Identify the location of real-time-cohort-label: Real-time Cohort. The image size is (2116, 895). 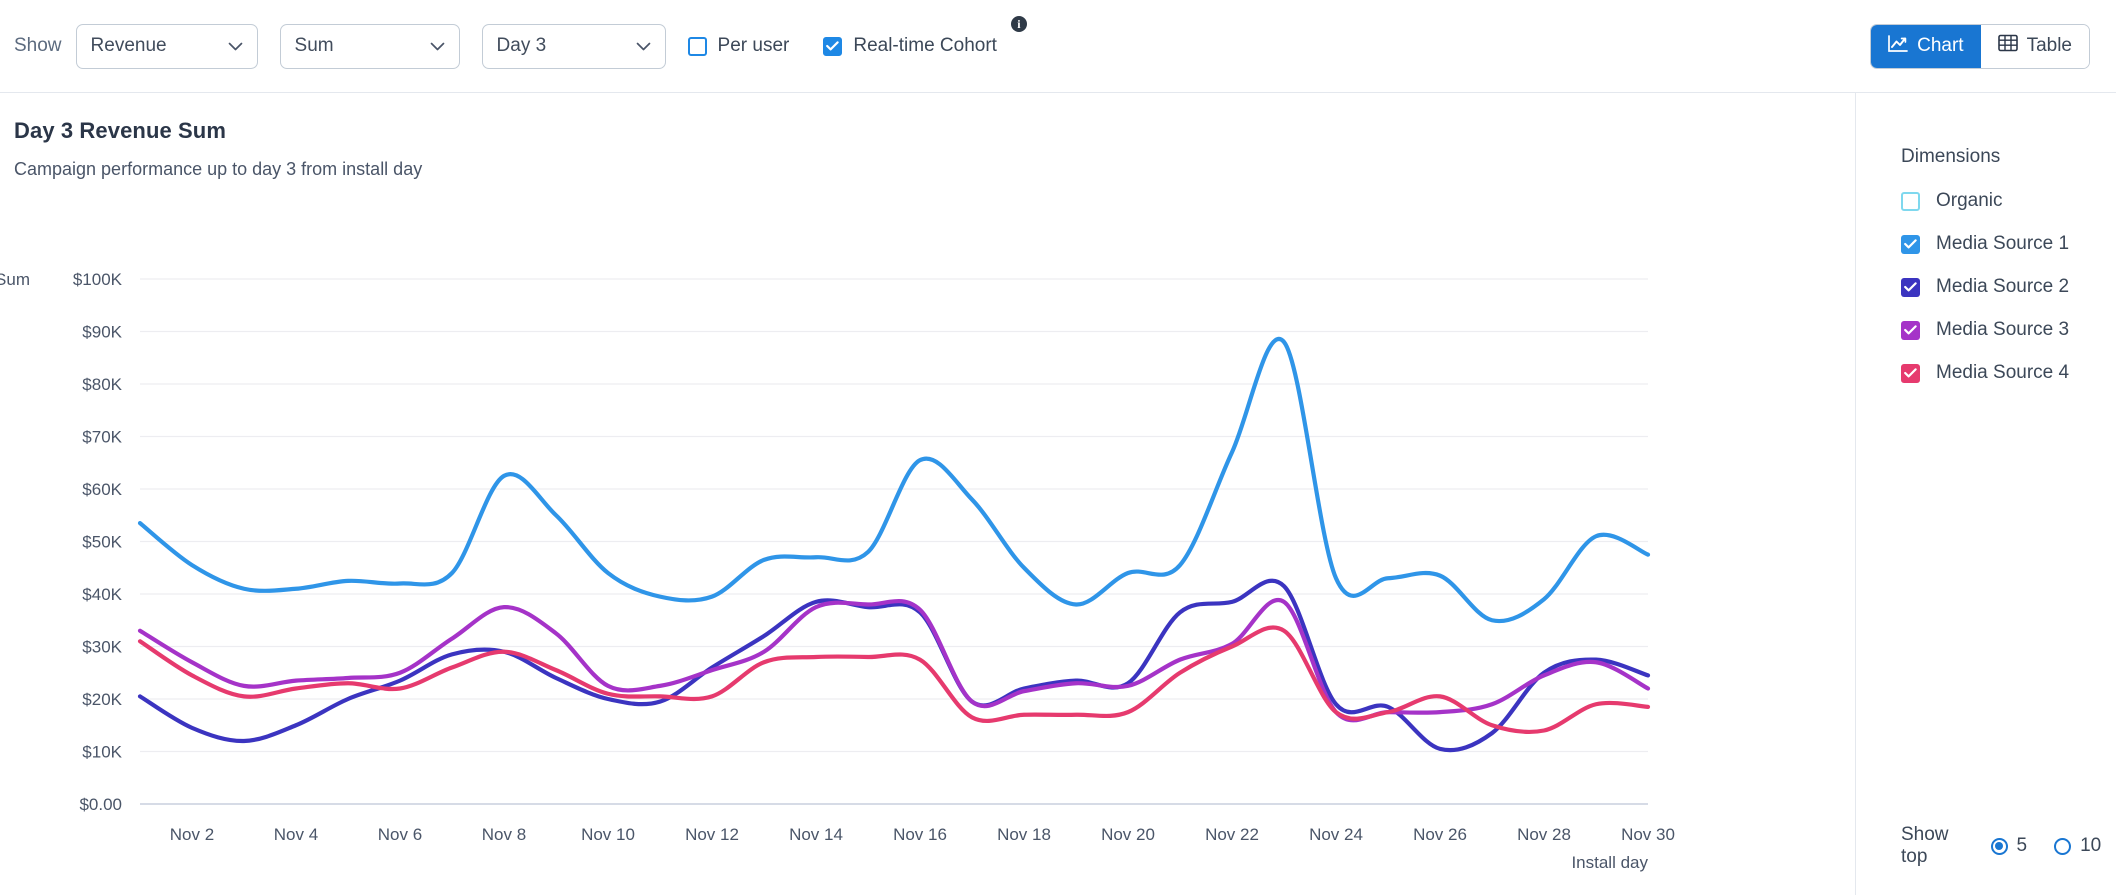
(925, 45).